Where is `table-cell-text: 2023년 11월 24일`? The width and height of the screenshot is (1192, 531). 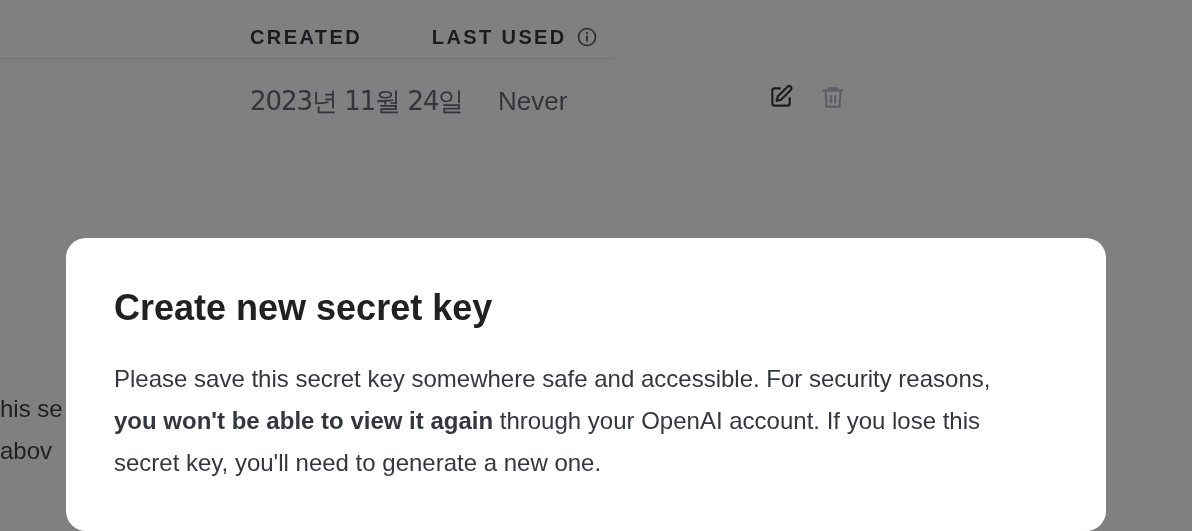 table-cell-text: 2023년 11월 24일 is located at coordinates (357, 101).